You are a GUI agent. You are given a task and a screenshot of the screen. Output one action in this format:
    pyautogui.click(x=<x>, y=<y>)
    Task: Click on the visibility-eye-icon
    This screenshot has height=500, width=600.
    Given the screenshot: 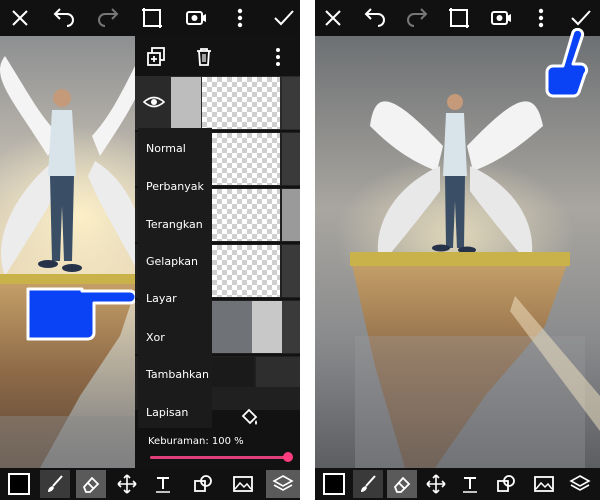 What is the action you would take?
    pyautogui.click(x=154, y=102)
    